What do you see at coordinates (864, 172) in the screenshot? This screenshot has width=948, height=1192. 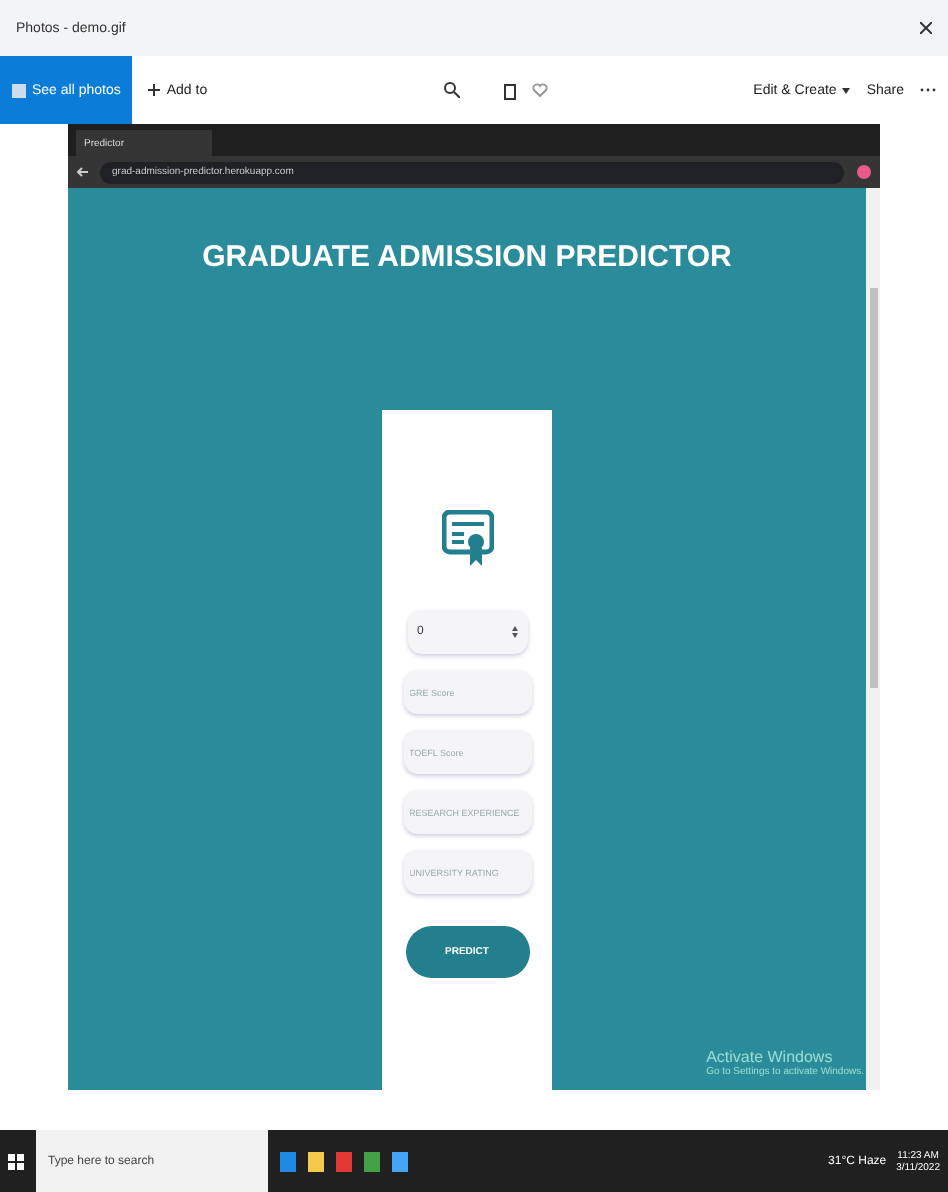 I see `profile-icon` at bounding box center [864, 172].